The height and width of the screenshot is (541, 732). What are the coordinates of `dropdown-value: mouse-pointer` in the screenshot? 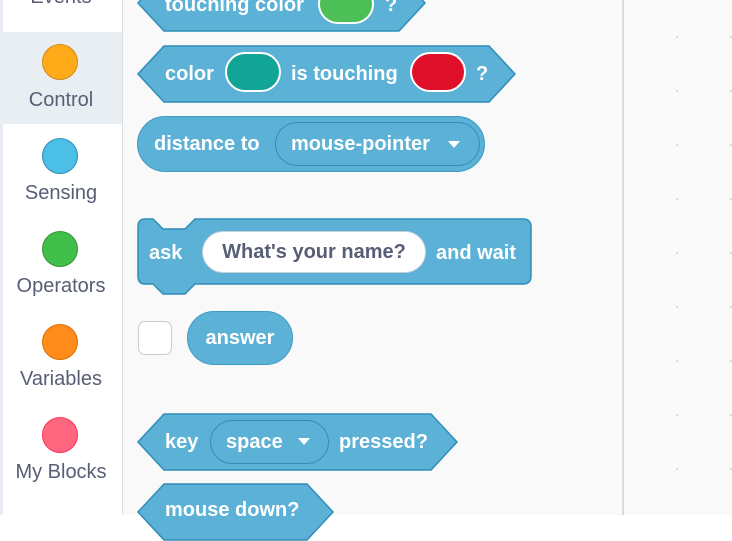 It's located at (360, 144).